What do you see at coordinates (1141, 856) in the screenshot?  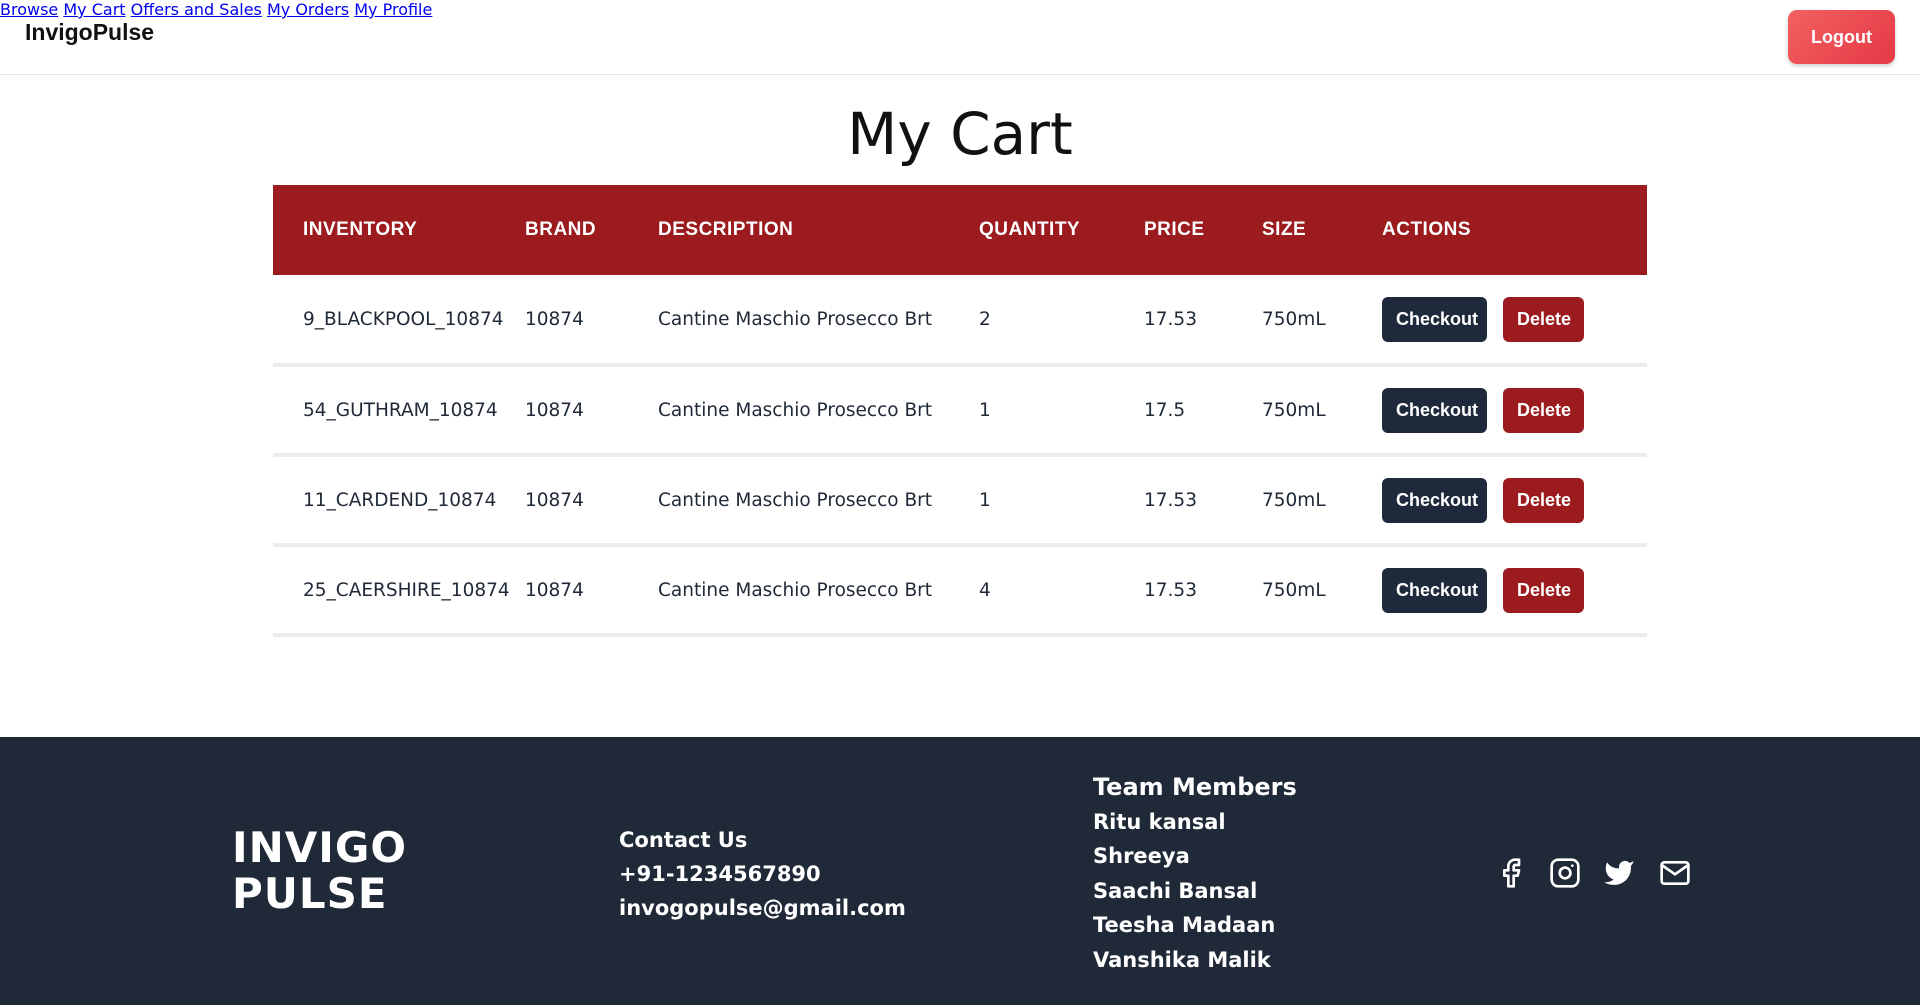 I see `team-member: Shreeya` at bounding box center [1141, 856].